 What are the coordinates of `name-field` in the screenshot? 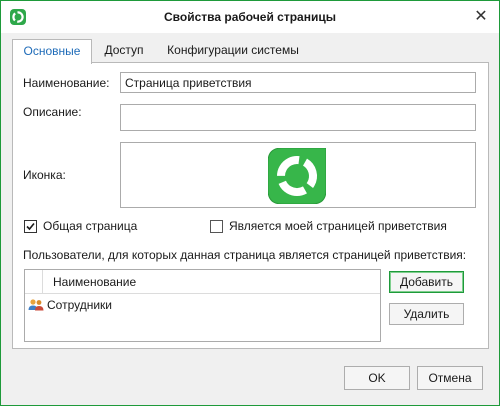 It's located at (298, 82).